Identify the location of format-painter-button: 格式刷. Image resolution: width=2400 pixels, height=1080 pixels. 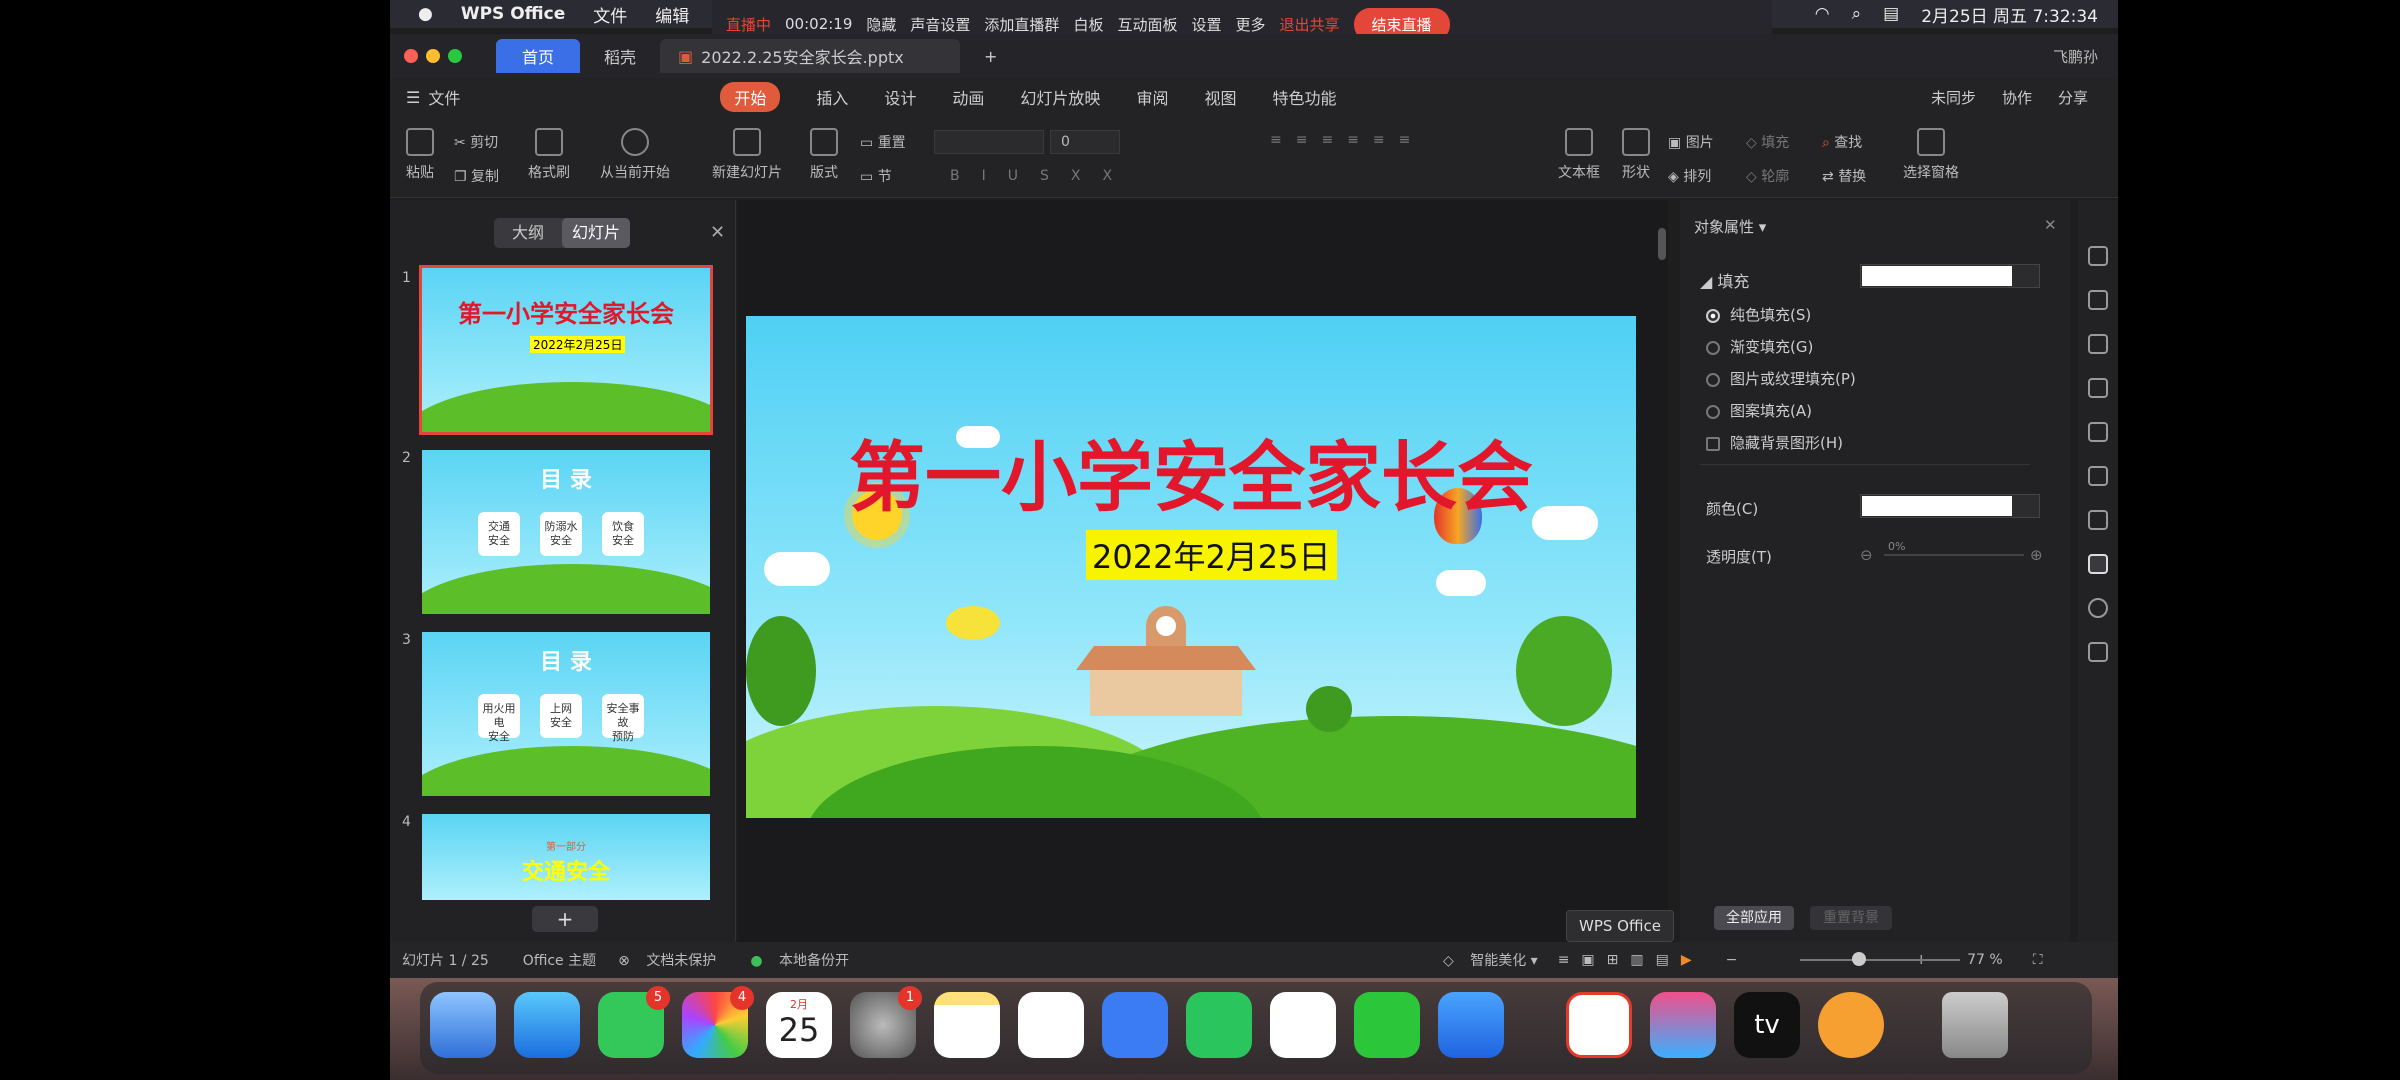
(549, 155).